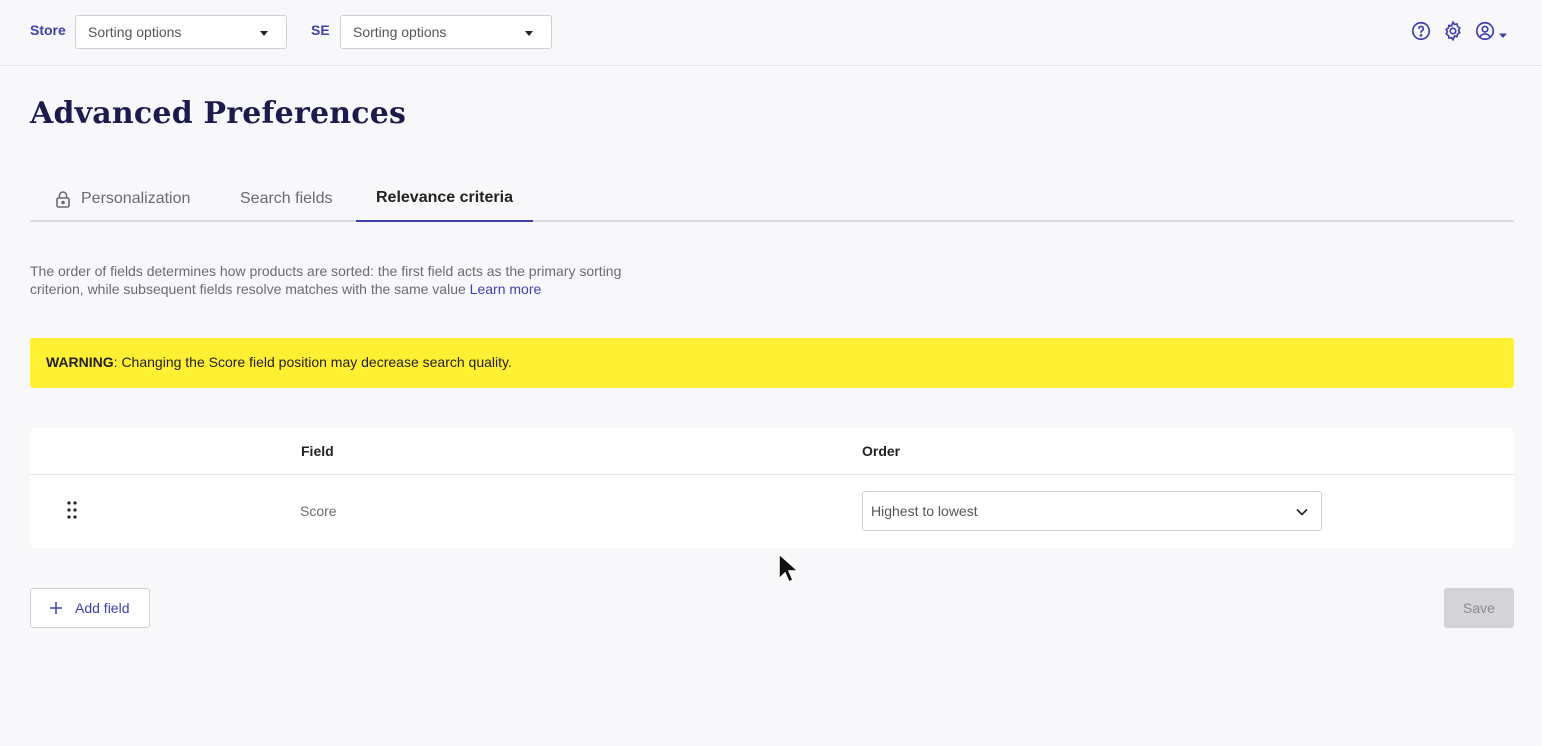 The width and height of the screenshot is (1542, 746). I want to click on chevron-down-icon, so click(1302, 512).